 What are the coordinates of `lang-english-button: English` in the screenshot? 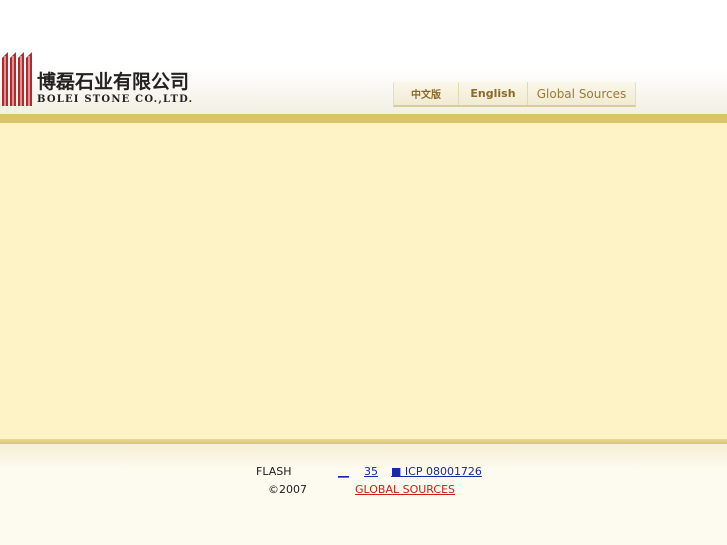 It's located at (493, 93).